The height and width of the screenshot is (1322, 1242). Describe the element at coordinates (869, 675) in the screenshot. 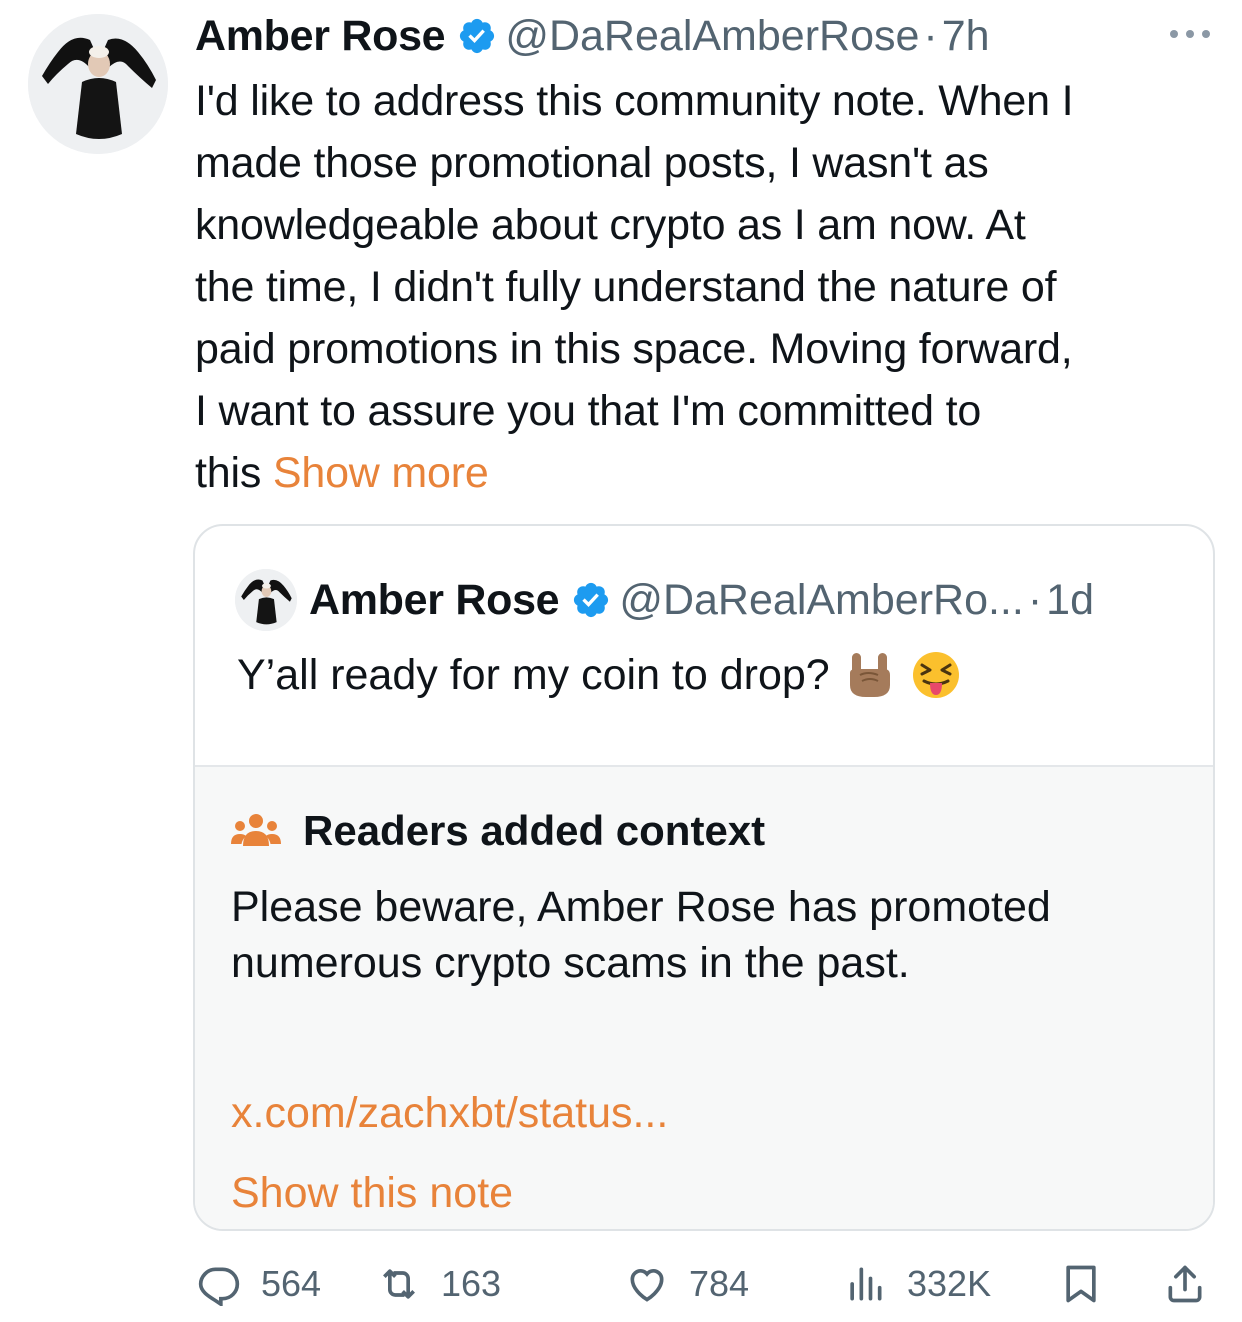

I see `sign-of-the-horns-emoji-icon` at that location.